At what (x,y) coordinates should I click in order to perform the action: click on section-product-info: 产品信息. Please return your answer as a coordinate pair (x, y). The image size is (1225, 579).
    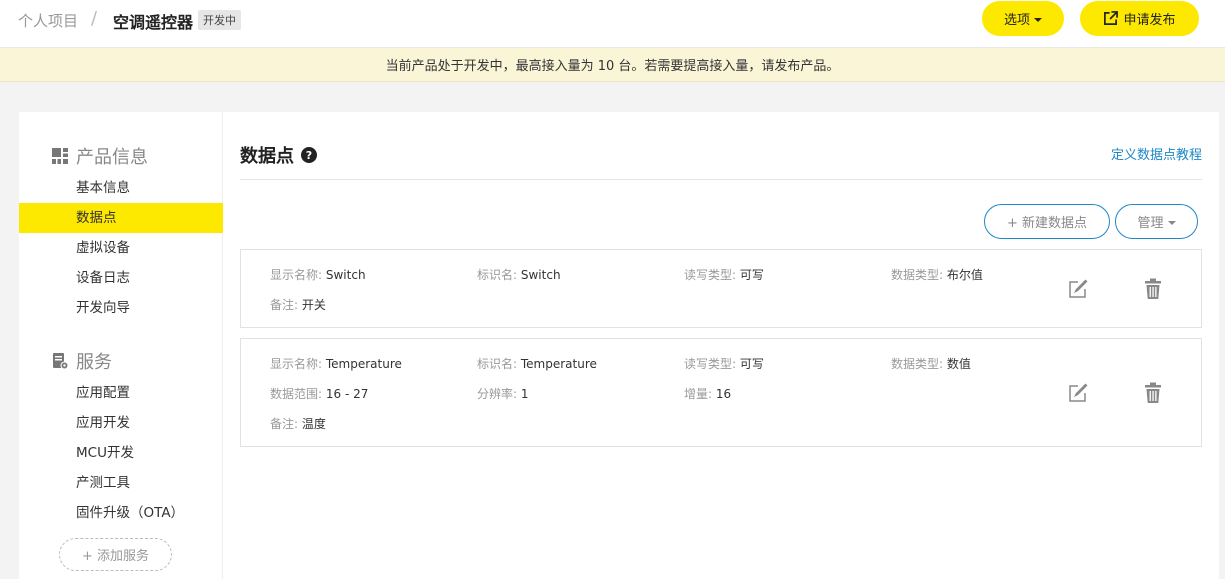
    Looking at the image, I should click on (99, 156).